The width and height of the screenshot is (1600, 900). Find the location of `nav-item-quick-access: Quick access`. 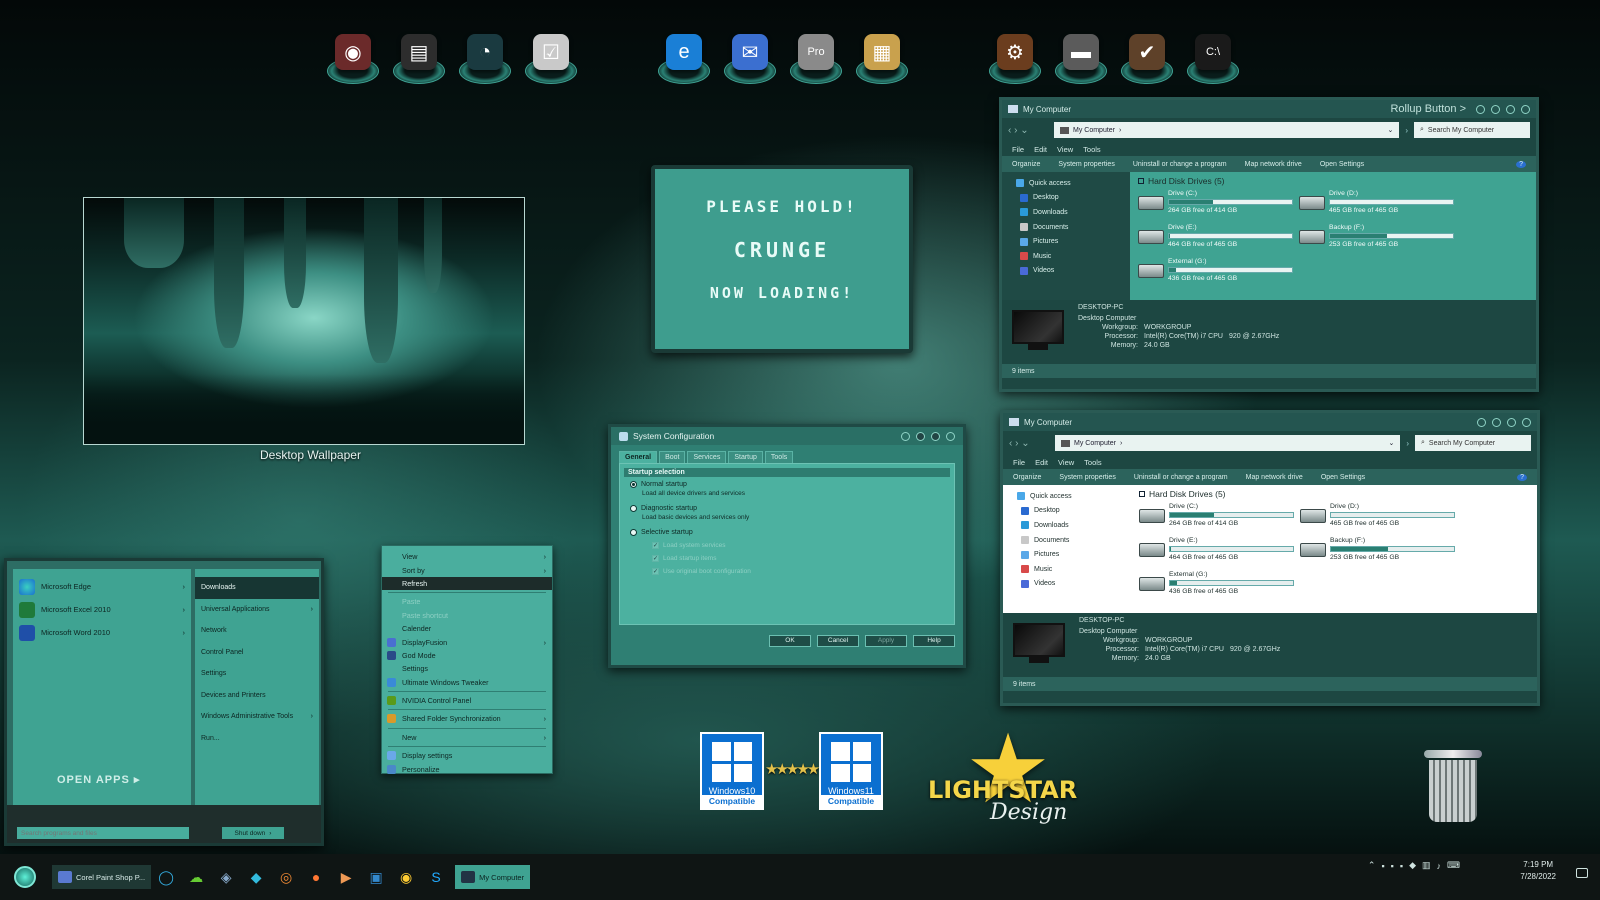

nav-item-quick-access: Quick access is located at coordinates (1073, 183).